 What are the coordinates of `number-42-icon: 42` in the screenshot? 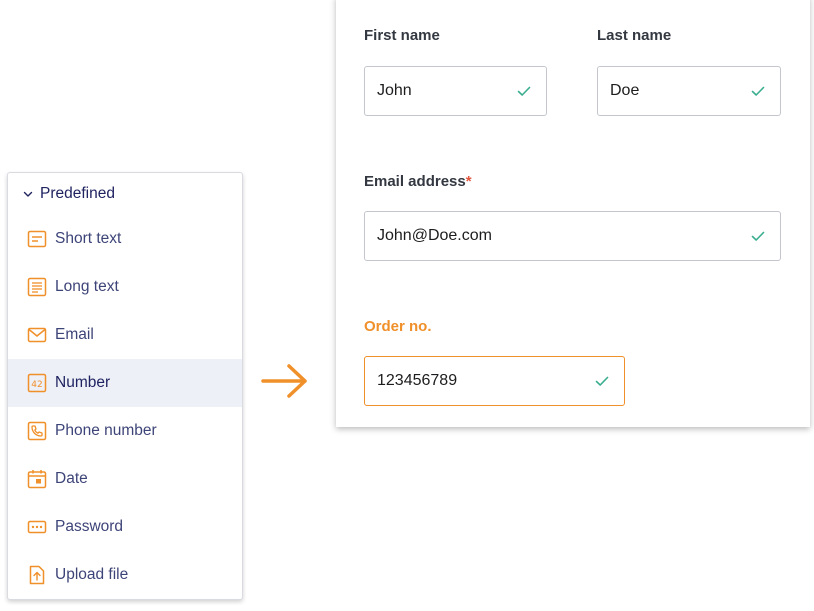 It's located at (37, 383).